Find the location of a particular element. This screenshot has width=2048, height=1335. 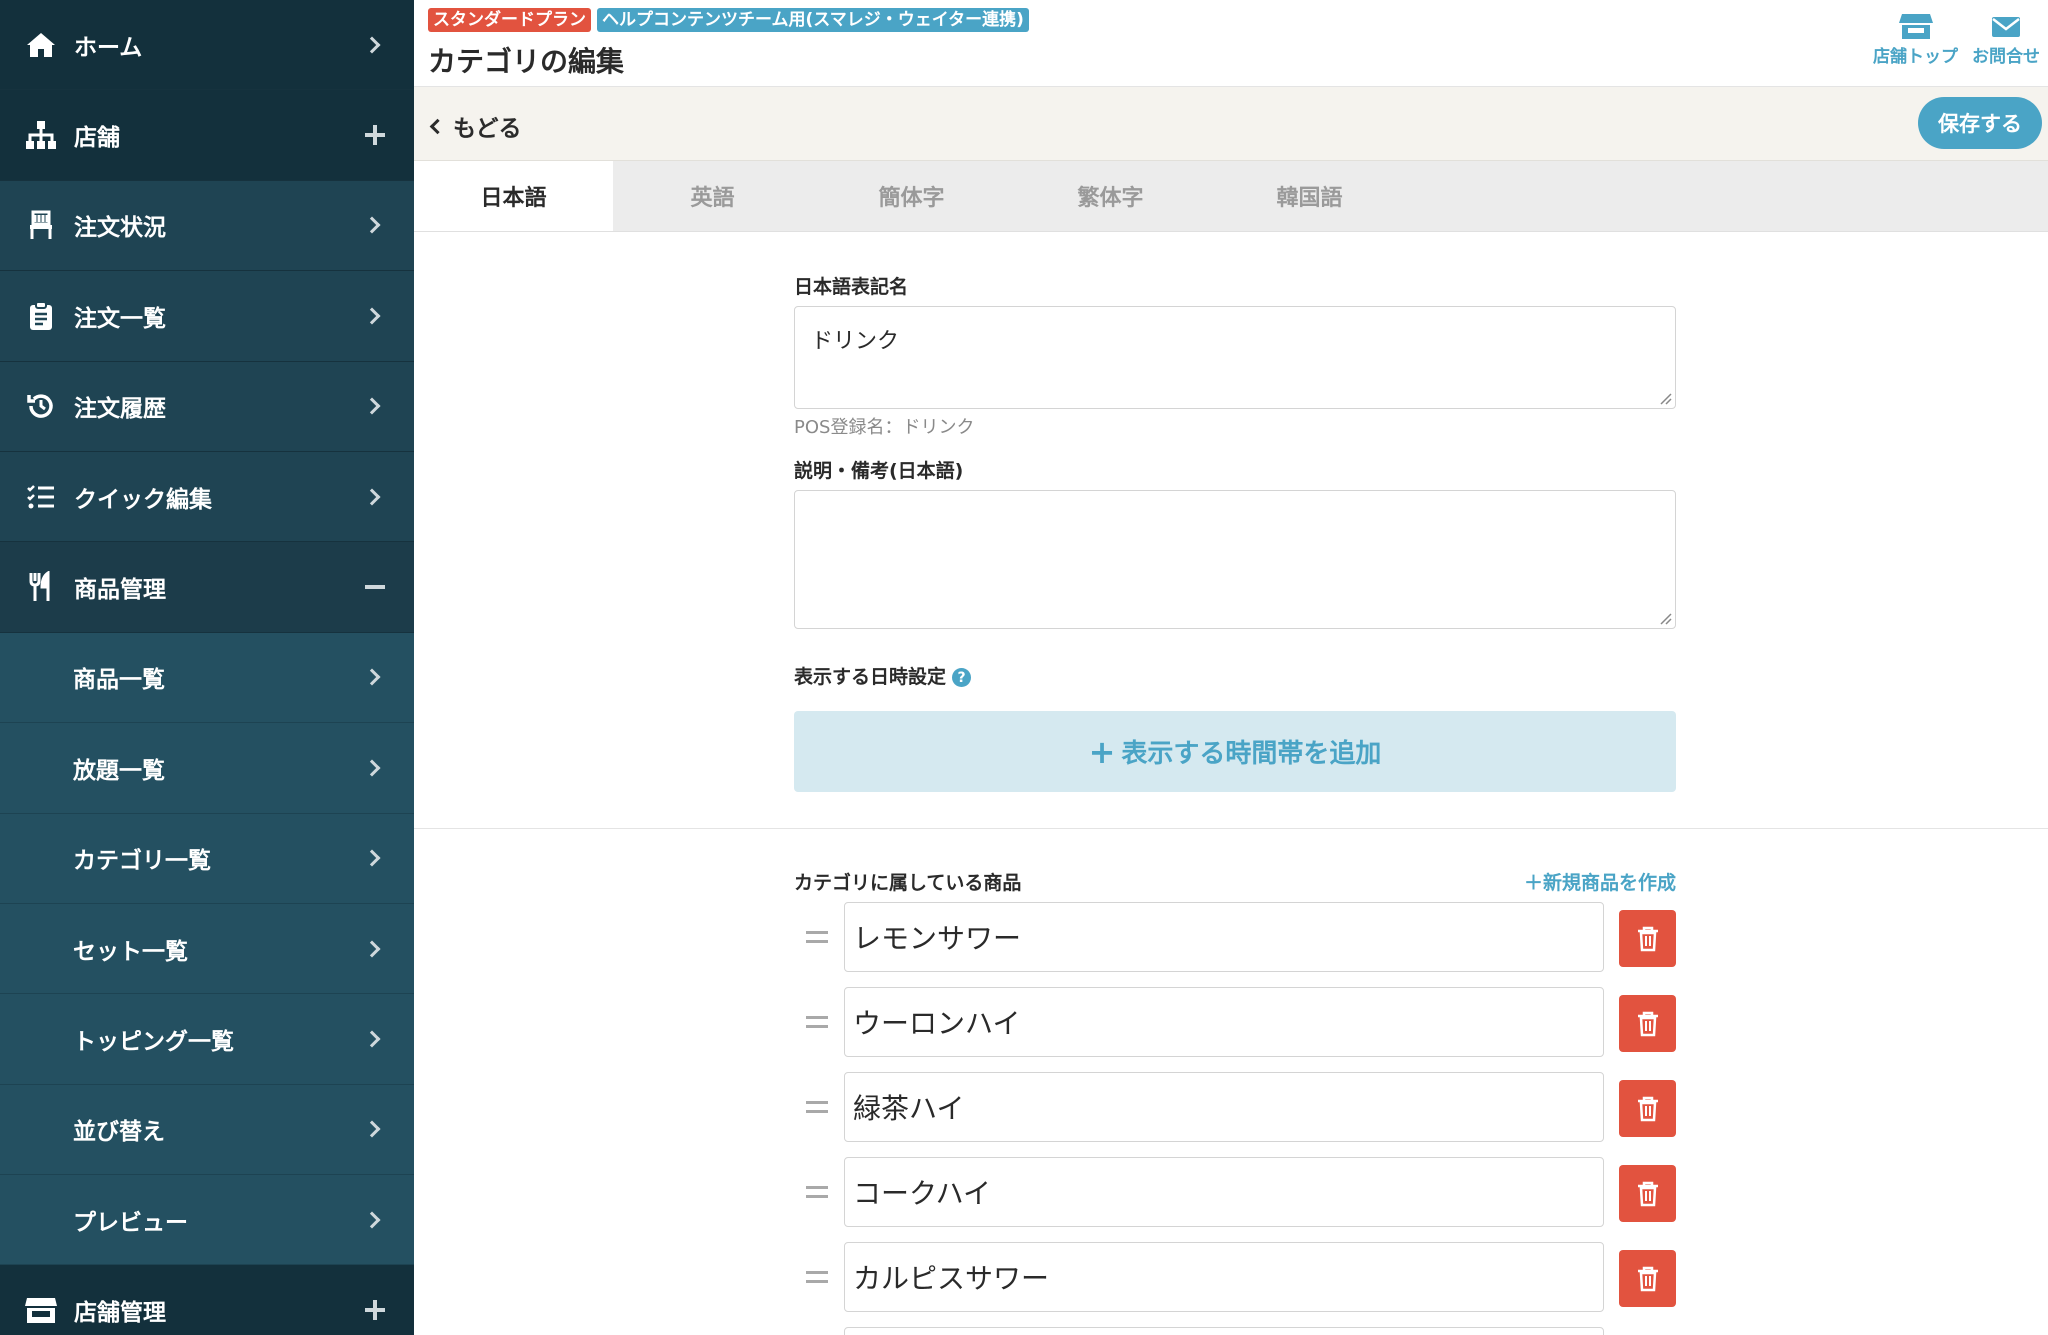

plus-icon is located at coordinates (375, 1309).